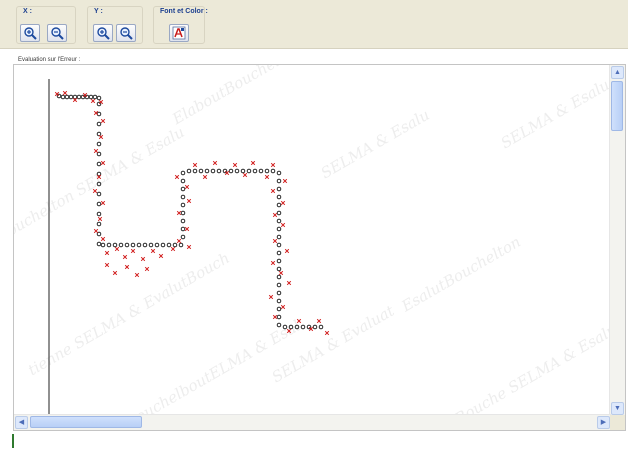 The height and width of the screenshot is (452, 628). I want to click on zoom-in-icon, so click(103, 33).